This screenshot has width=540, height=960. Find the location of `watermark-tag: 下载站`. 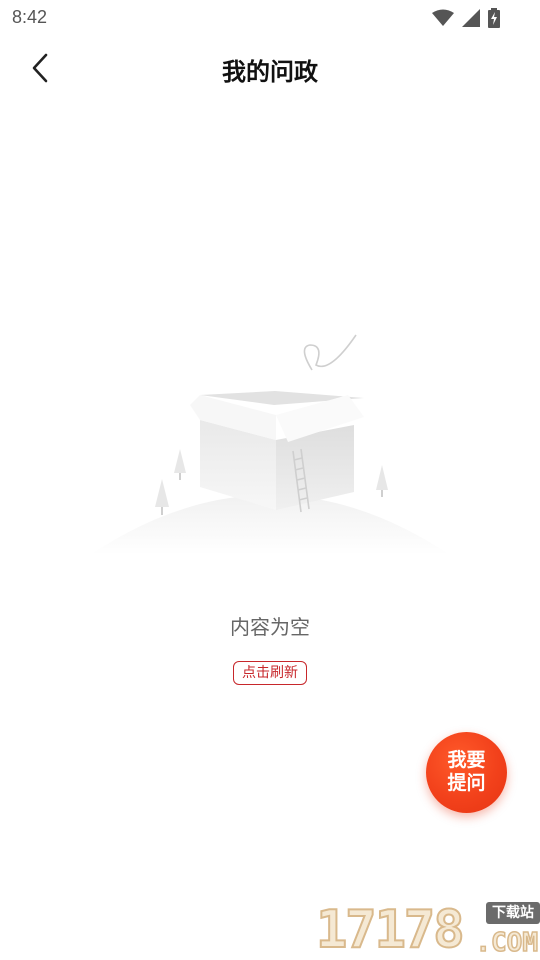

watermark-tag: 下载站 is located at coordinates (513, 913).